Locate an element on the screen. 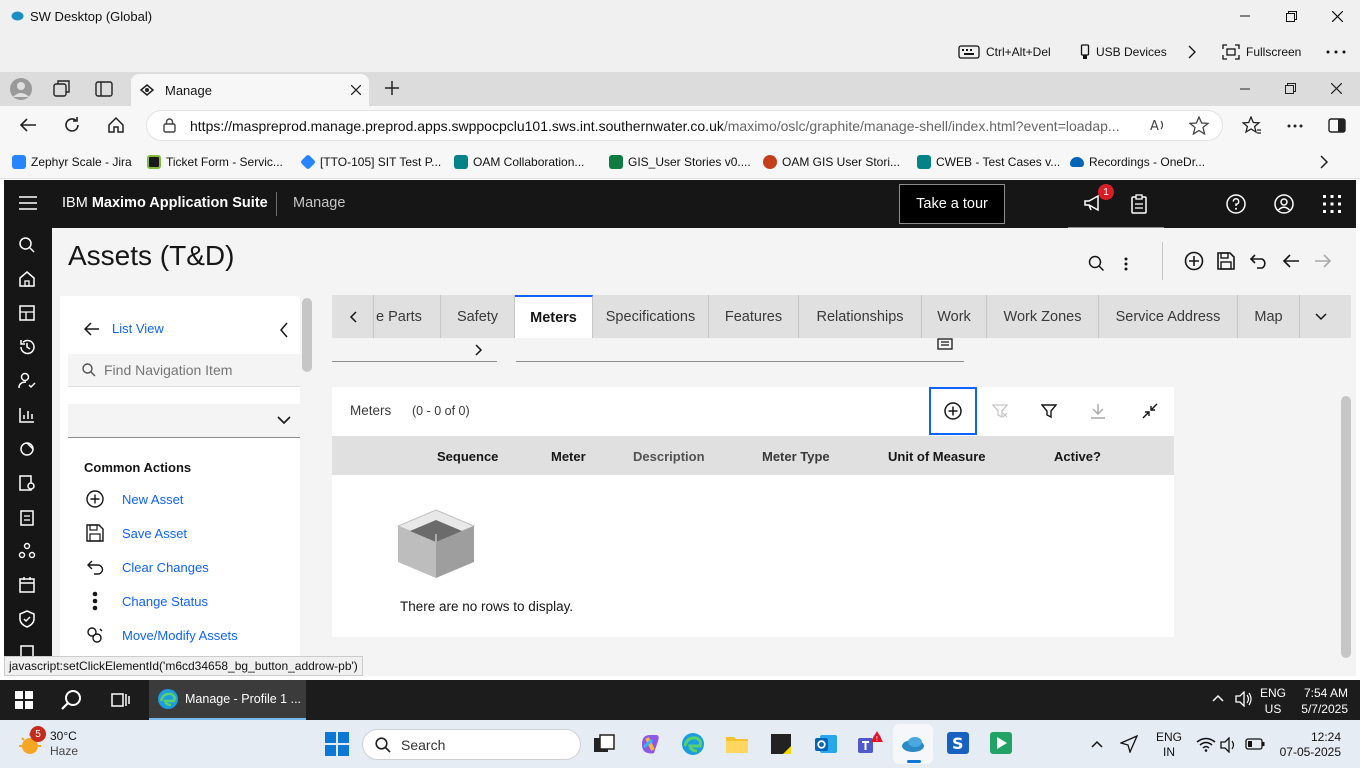  refresh-icon is located at coordinates (72, 125).